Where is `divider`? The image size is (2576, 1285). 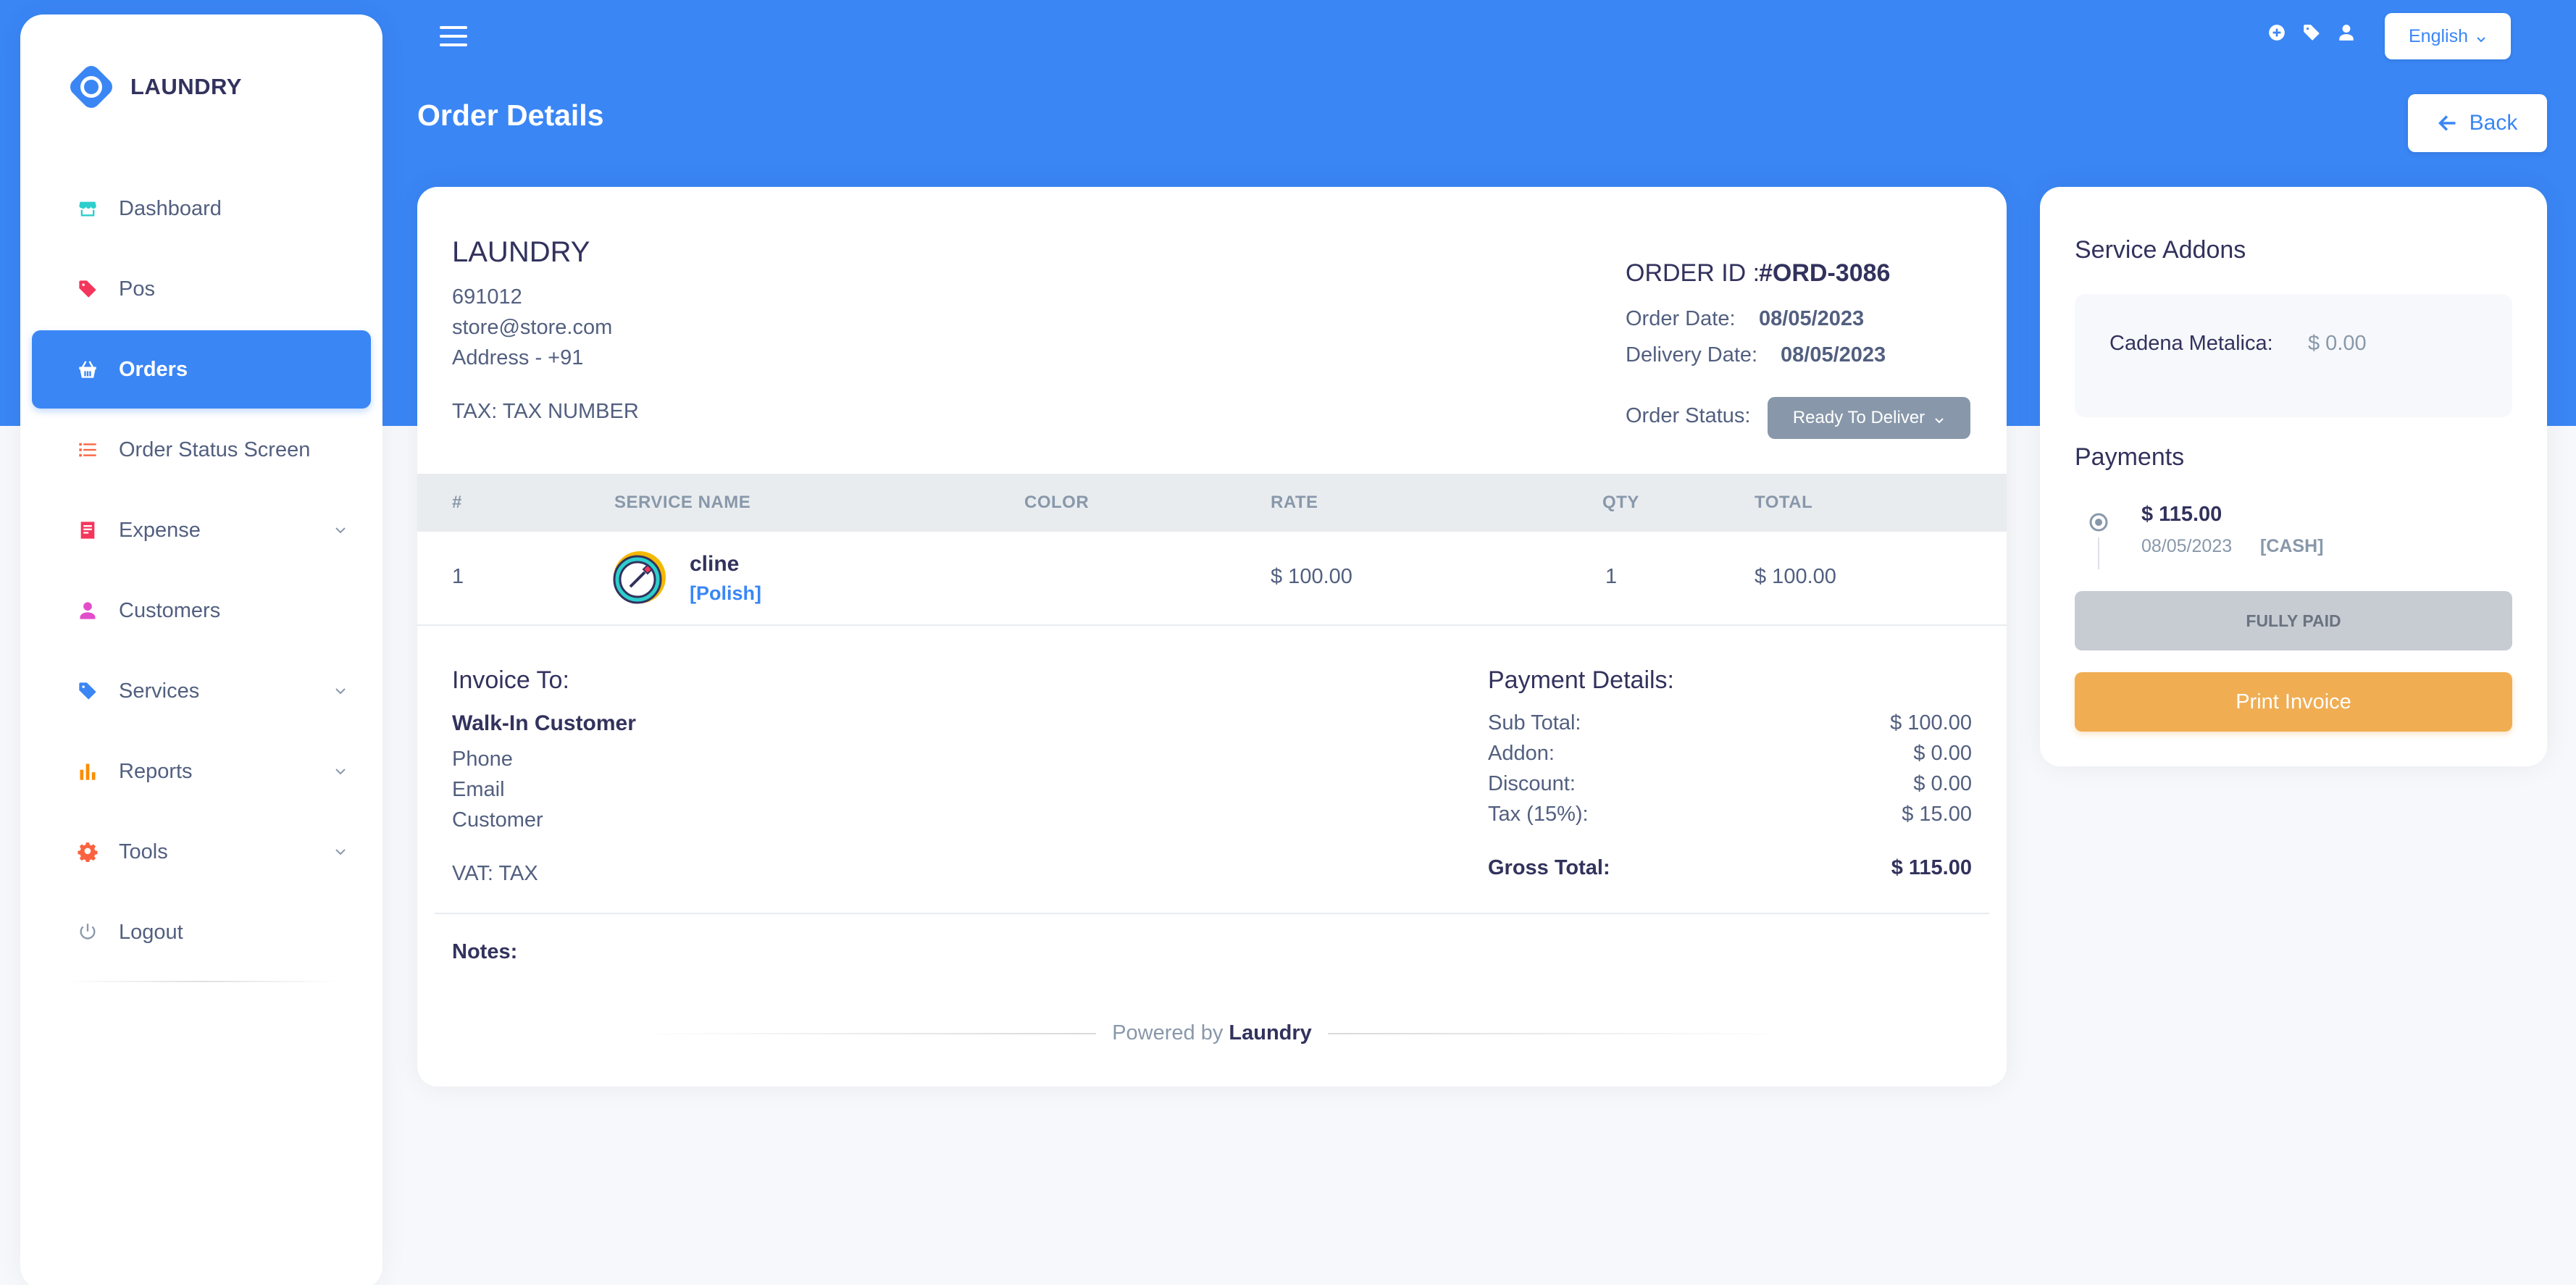 divider is located at coordinates (1212, 913).